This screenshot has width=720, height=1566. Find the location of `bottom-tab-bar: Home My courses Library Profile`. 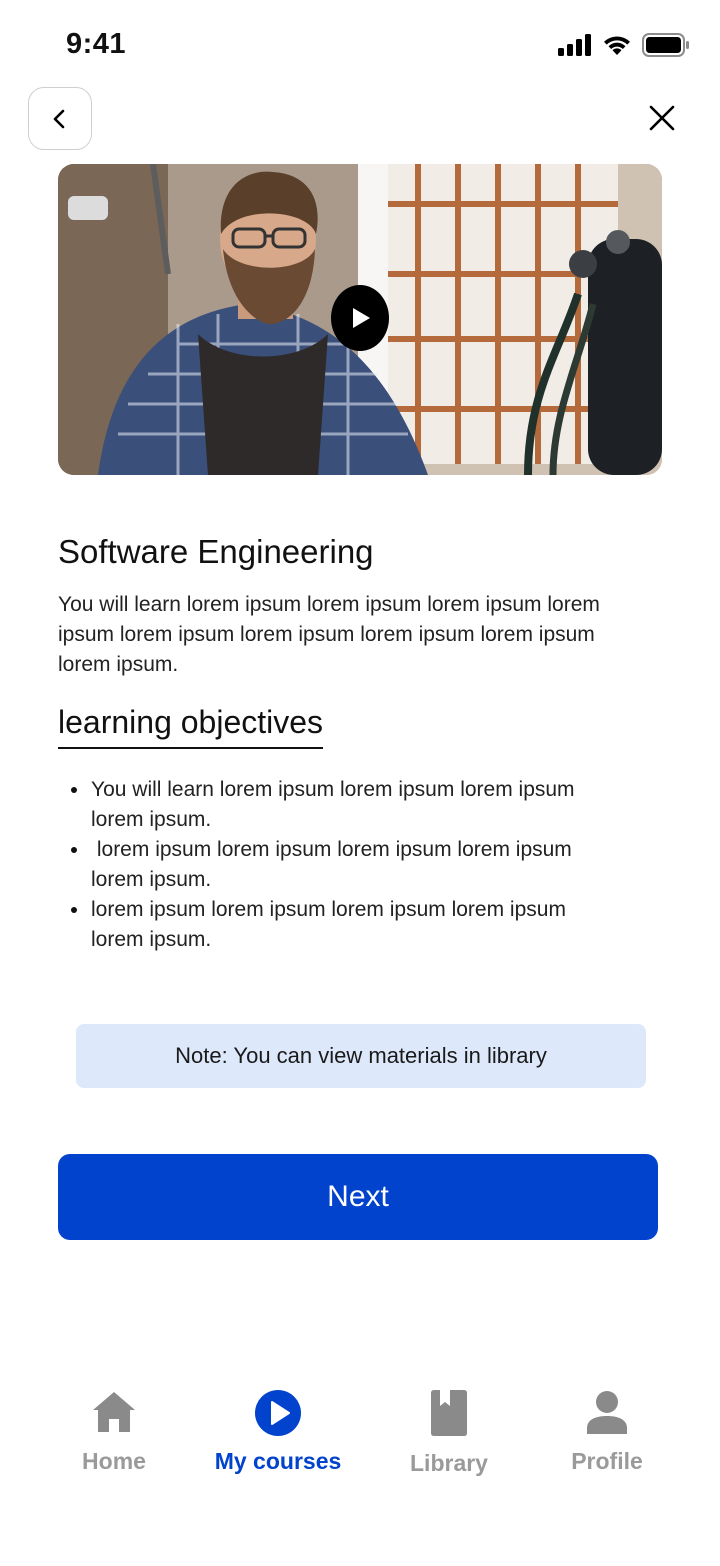

bottom-tab-bar: Home My courses Library Profile is located at coordinates (360, 1450).